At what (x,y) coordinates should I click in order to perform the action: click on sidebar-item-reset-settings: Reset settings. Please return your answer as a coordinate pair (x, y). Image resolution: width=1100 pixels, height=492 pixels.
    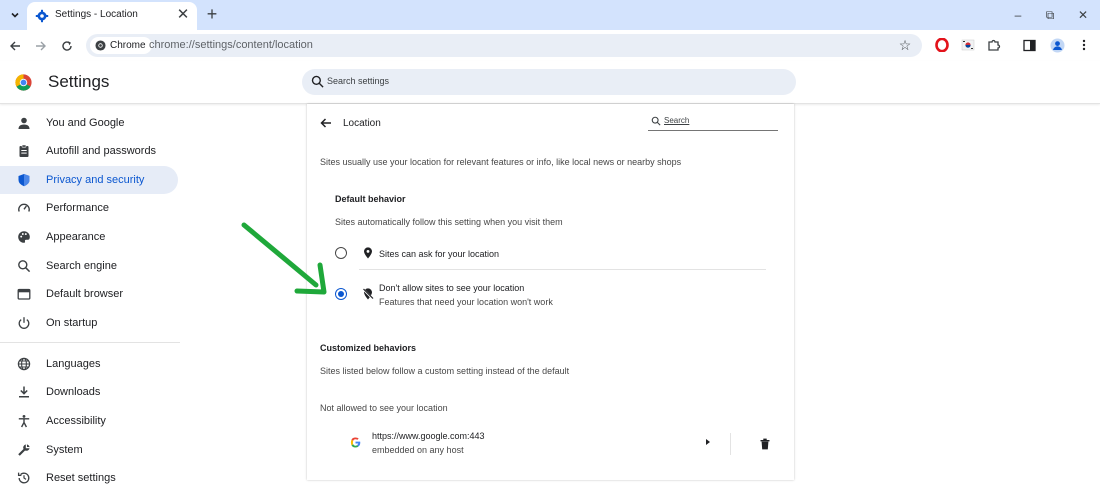
    Looking at the image, I should click on (89, 478).